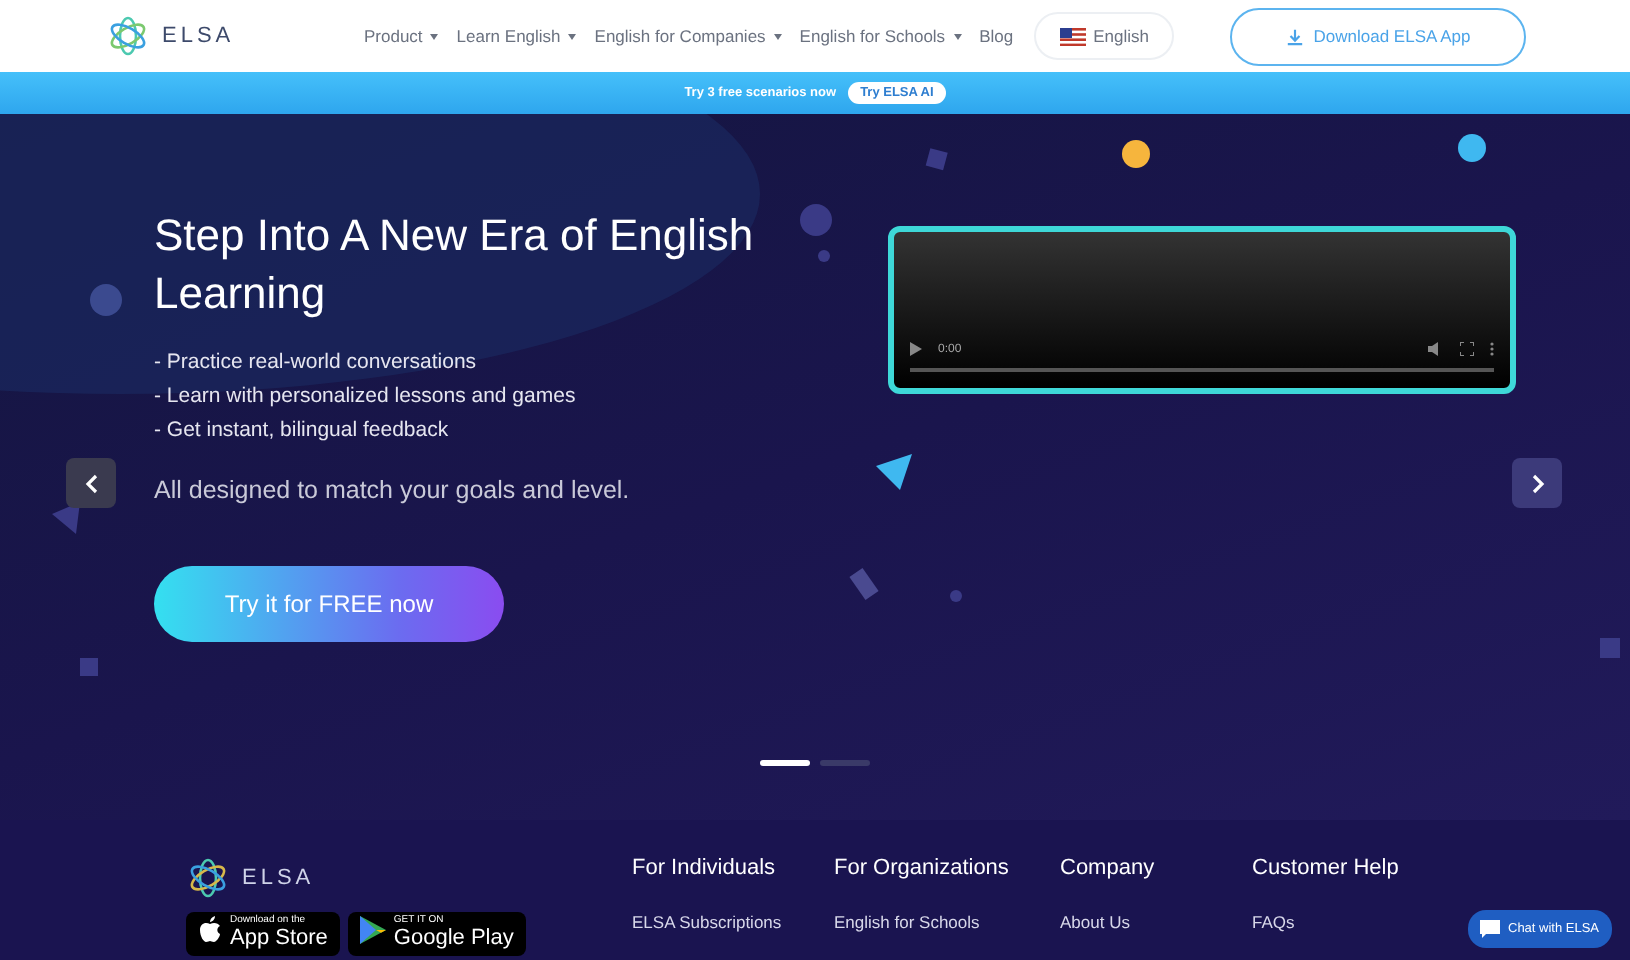 This screenshot has width=1630, height=960. I want to click on footer-link: FAQs, so click(1325, 922).